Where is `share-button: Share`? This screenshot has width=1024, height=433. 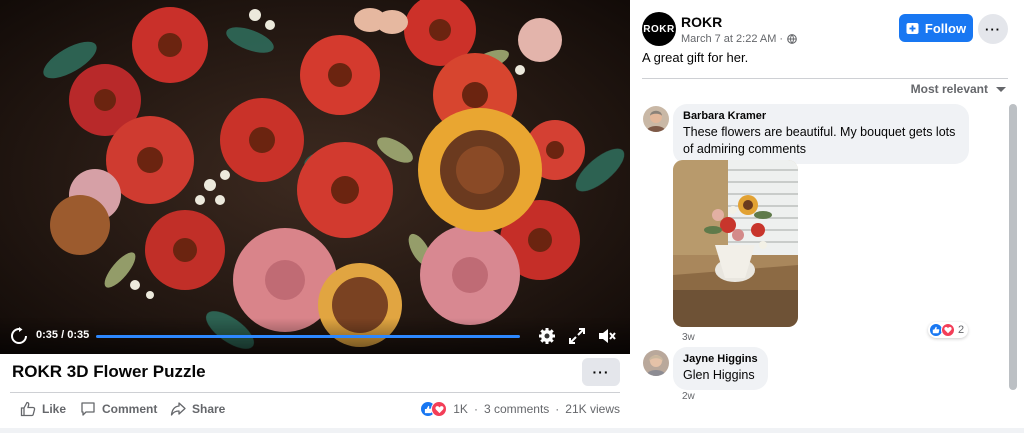
share-button: Share is located at coordinates (197, 409).